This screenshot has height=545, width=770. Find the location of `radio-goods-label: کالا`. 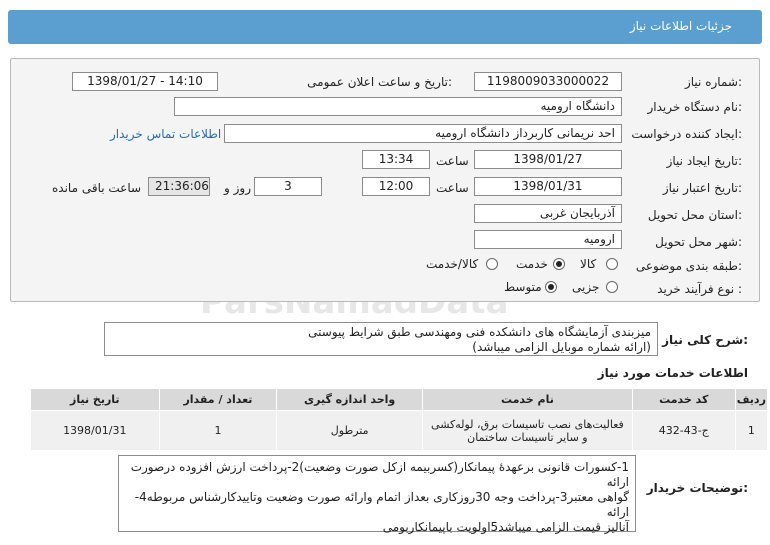

radio-goods-label: کالا is located at coordinates (588, 264).